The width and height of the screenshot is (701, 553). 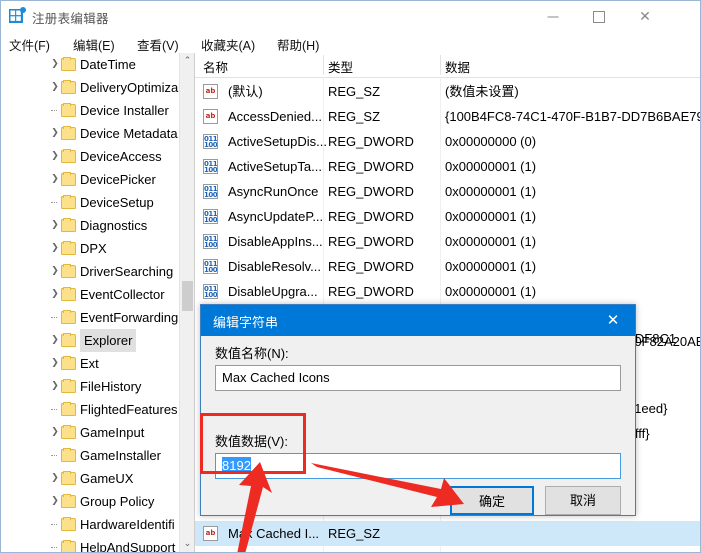 I want to click on tree-item-flightedfeatures: FlightedFeatures, so click(x=90, y=409).